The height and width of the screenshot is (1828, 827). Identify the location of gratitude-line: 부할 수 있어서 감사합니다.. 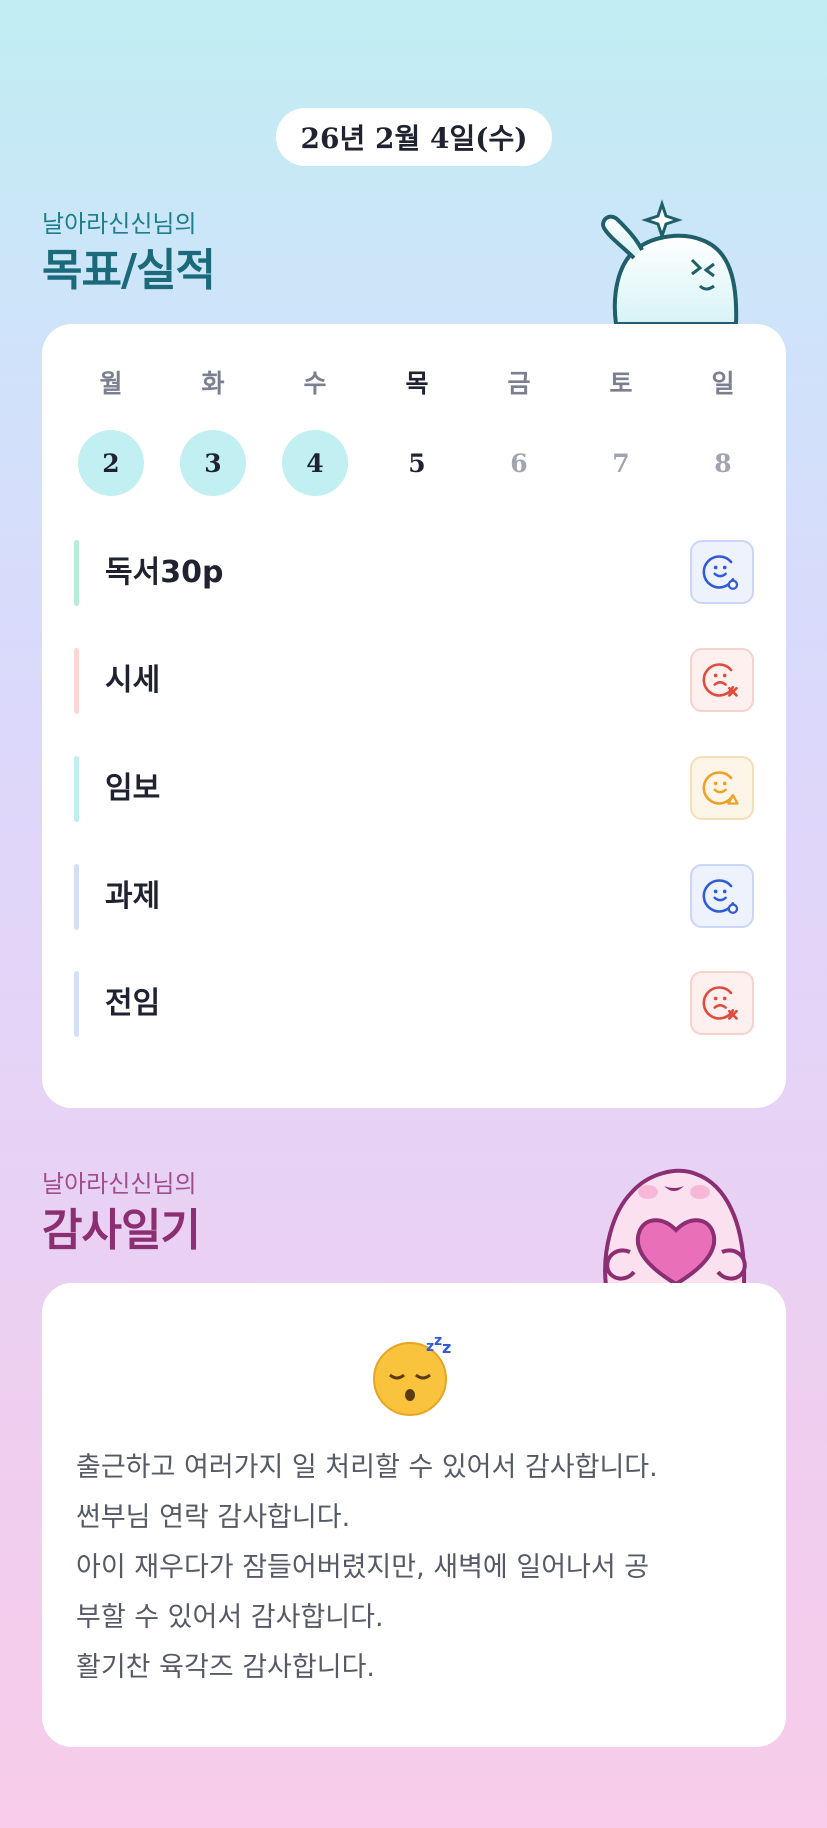
(230, 1617).